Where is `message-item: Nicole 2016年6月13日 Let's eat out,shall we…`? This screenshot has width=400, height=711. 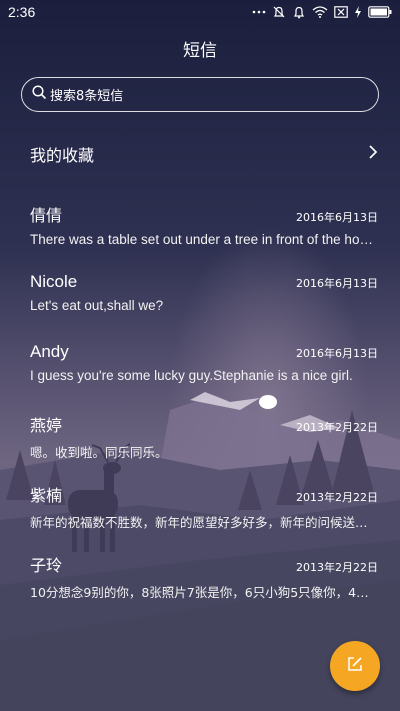 message-item: Nicole 2016年6月13日 Let's eat out,shall we… is located at coordinates (200, 292).